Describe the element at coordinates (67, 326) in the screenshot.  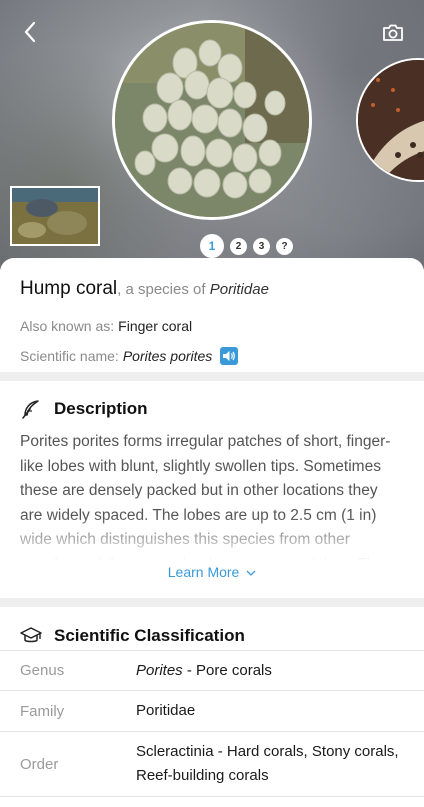
I see `aka-label: Also known as:` at that location.